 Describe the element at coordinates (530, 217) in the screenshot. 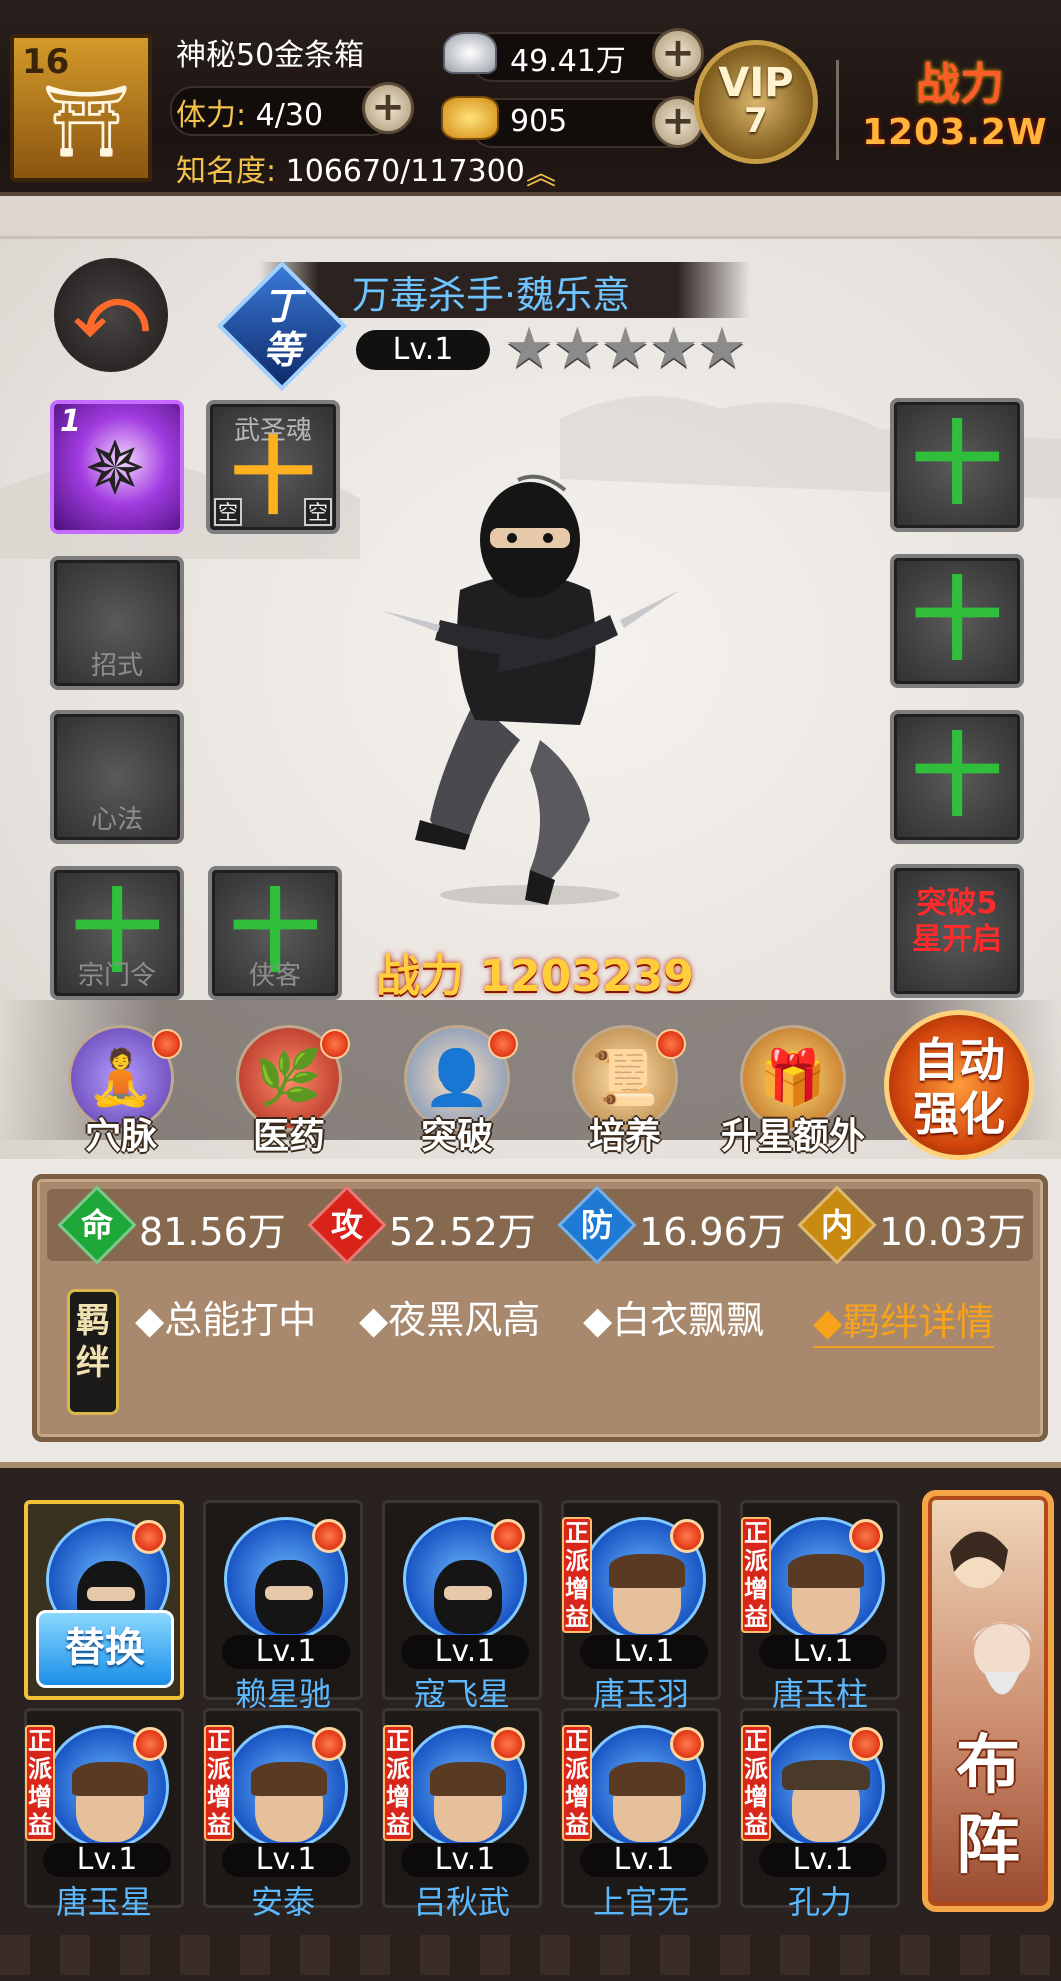

I see `sub-strip` at that location.